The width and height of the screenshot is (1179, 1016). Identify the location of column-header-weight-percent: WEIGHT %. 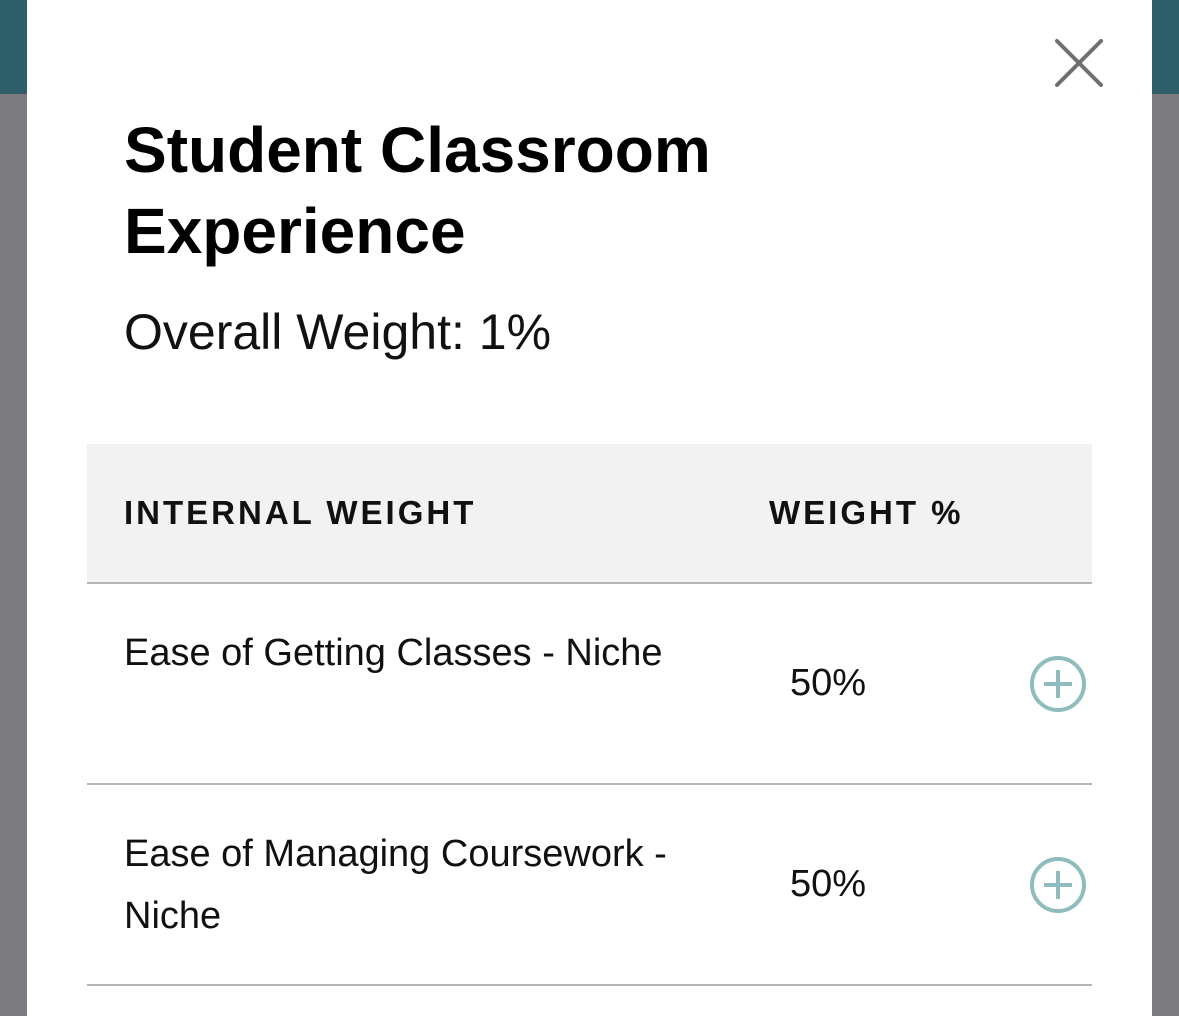
(866, 512).